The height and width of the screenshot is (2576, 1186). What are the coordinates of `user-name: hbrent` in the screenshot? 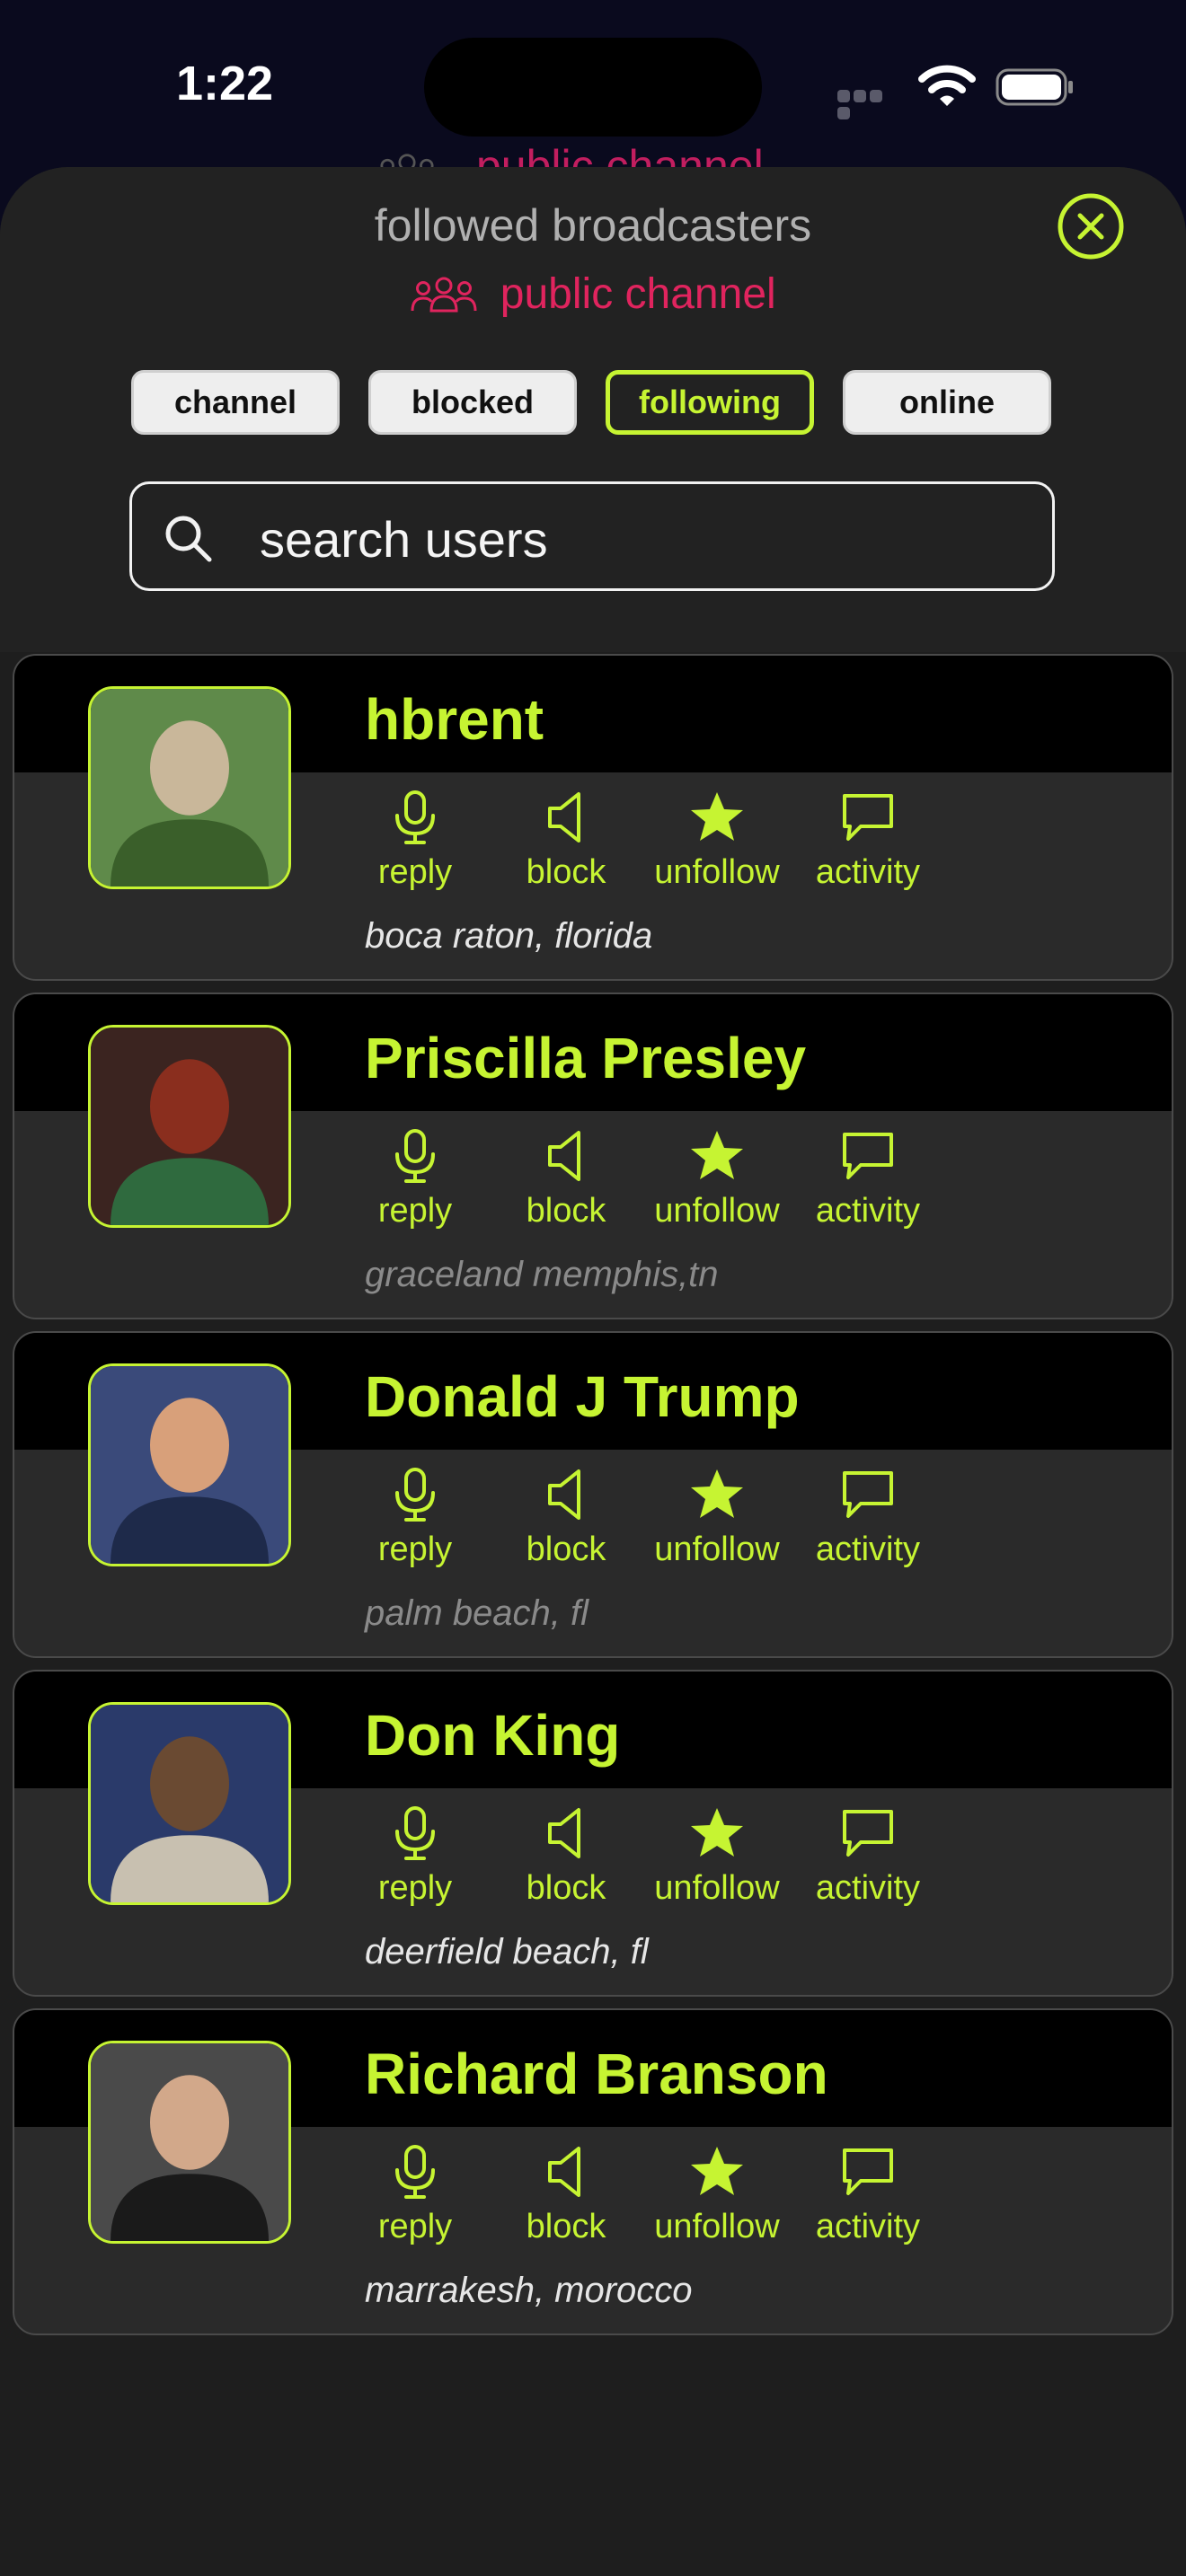 It's located at (454, 719).